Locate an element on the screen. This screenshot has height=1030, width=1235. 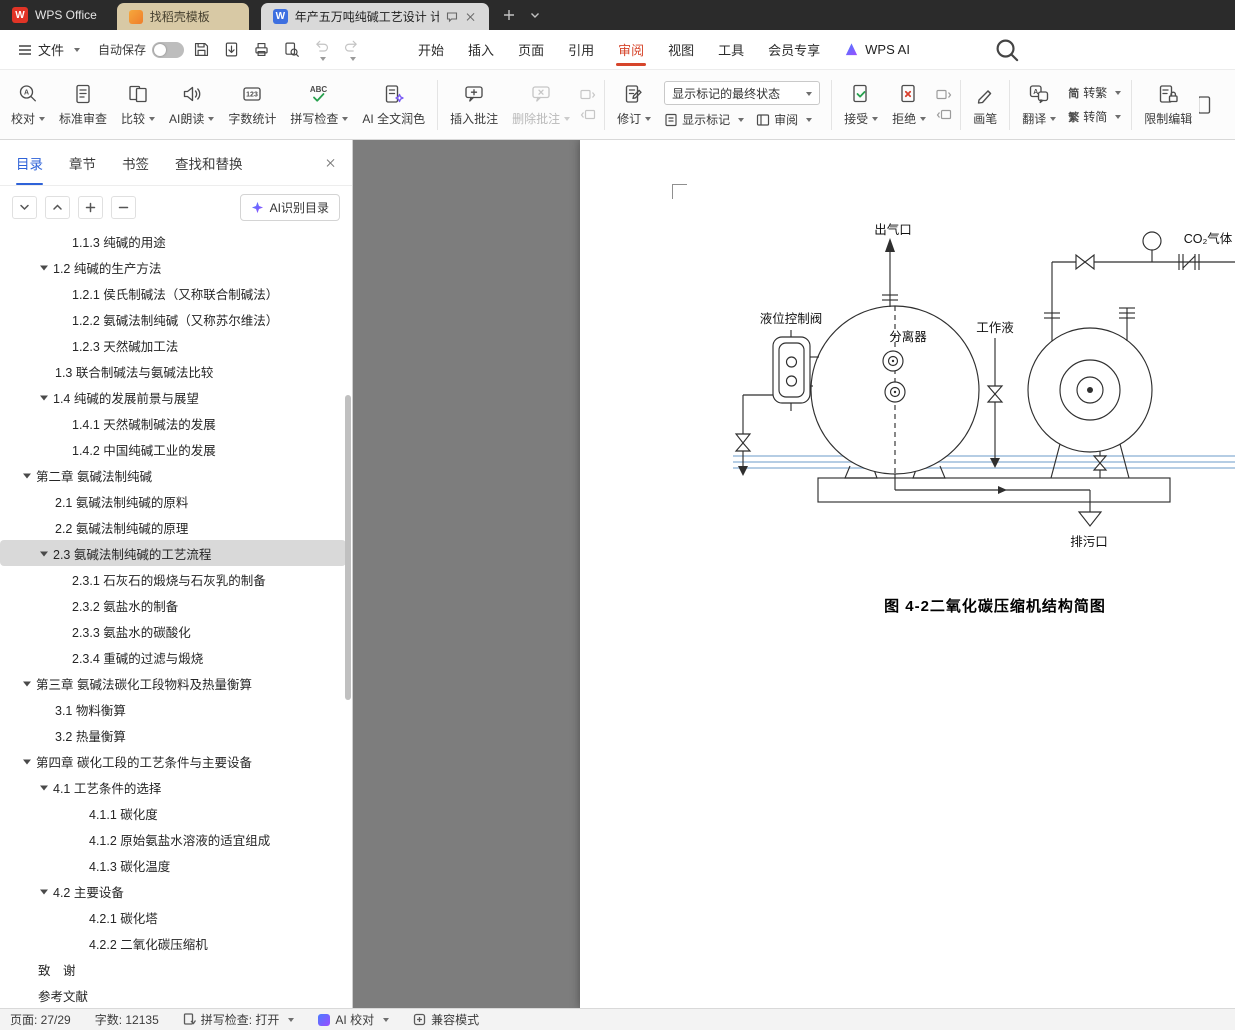
outline-item: 第四章 碳化工段的工艺条件与主要设备 is located at coordinates (176, 761).